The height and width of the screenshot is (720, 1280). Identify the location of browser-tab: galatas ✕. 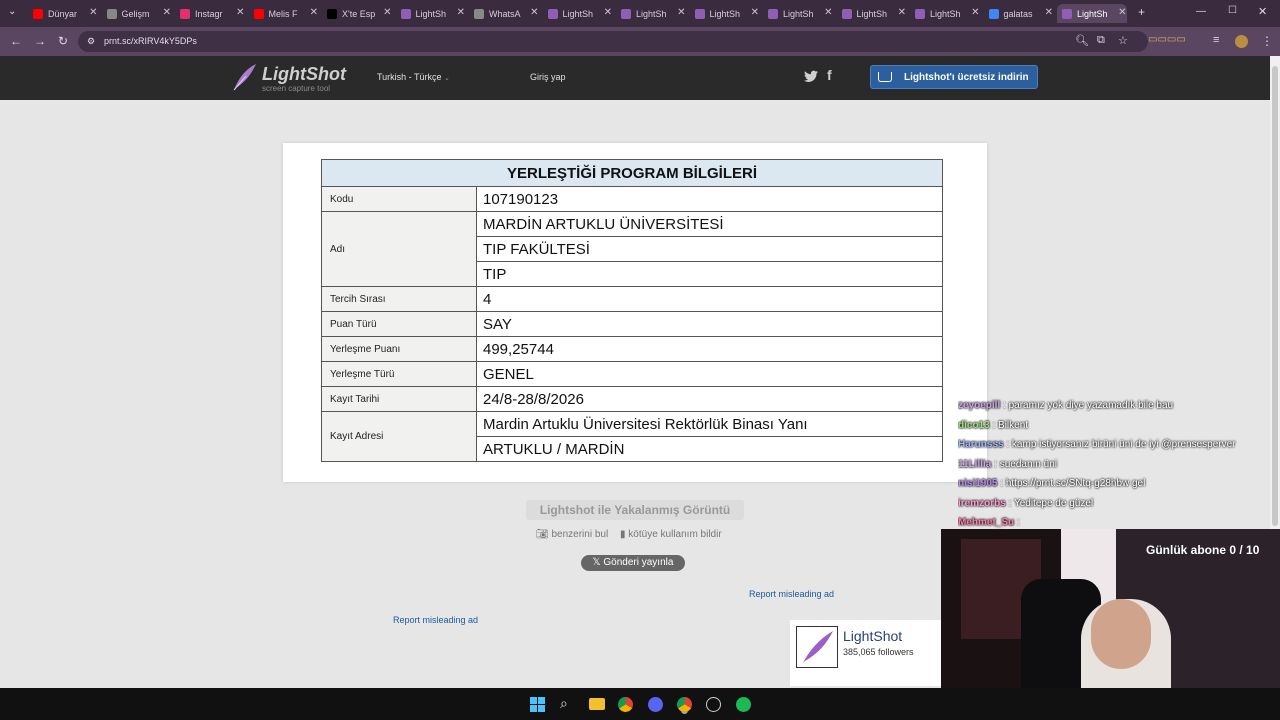
(1018, 13).